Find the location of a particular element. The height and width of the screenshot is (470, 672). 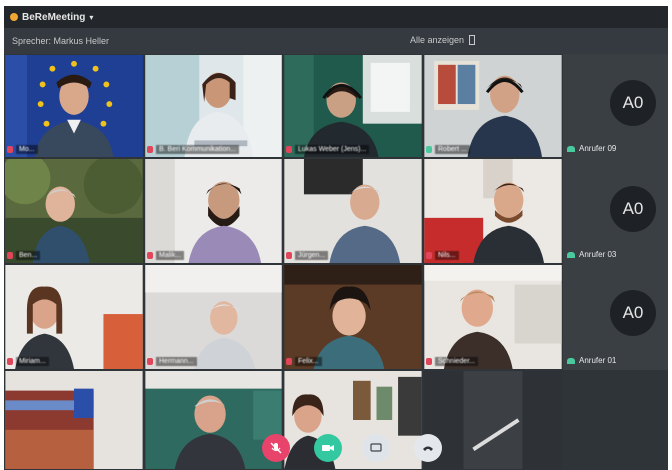

caller-name: Anrufer 09 is located at coordinates (598, 148).